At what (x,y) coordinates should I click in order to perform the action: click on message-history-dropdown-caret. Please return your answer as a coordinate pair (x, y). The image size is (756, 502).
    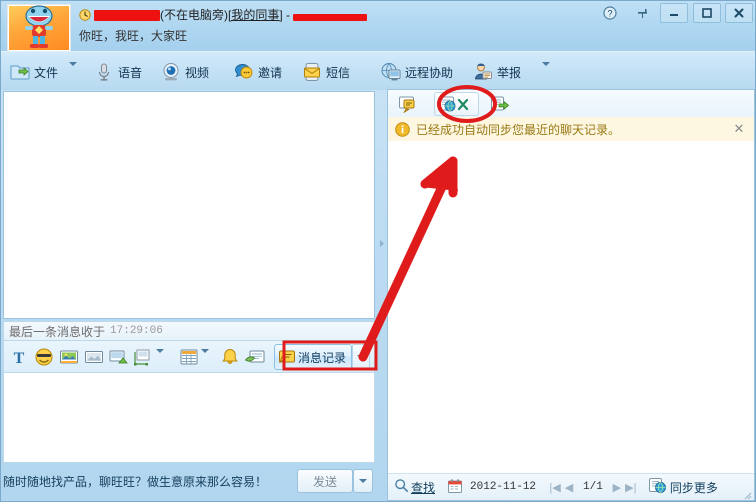
    Looking at the image, I should click on (361, 357).